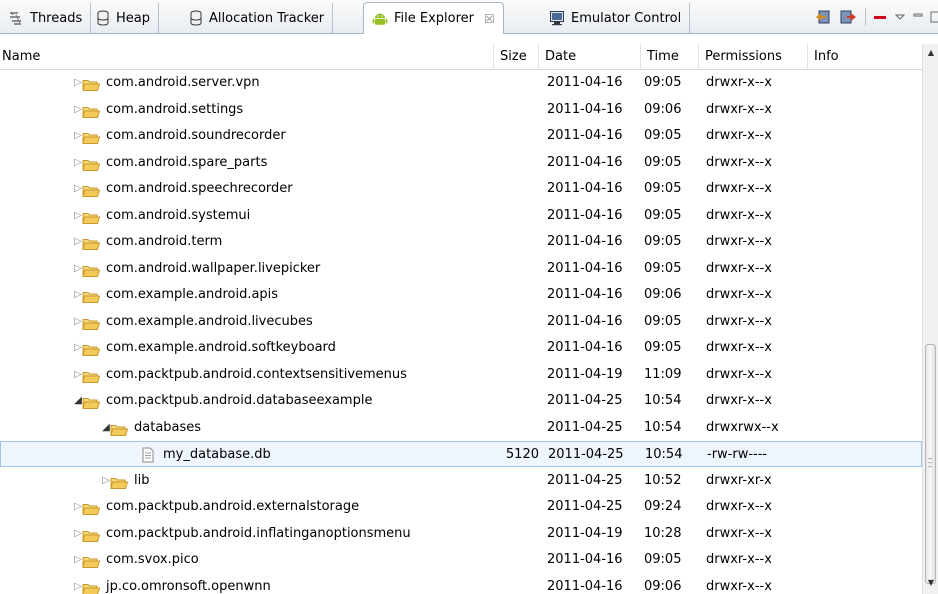  I want to click on scrollbar-thumb: – – –, so click(930, 464).